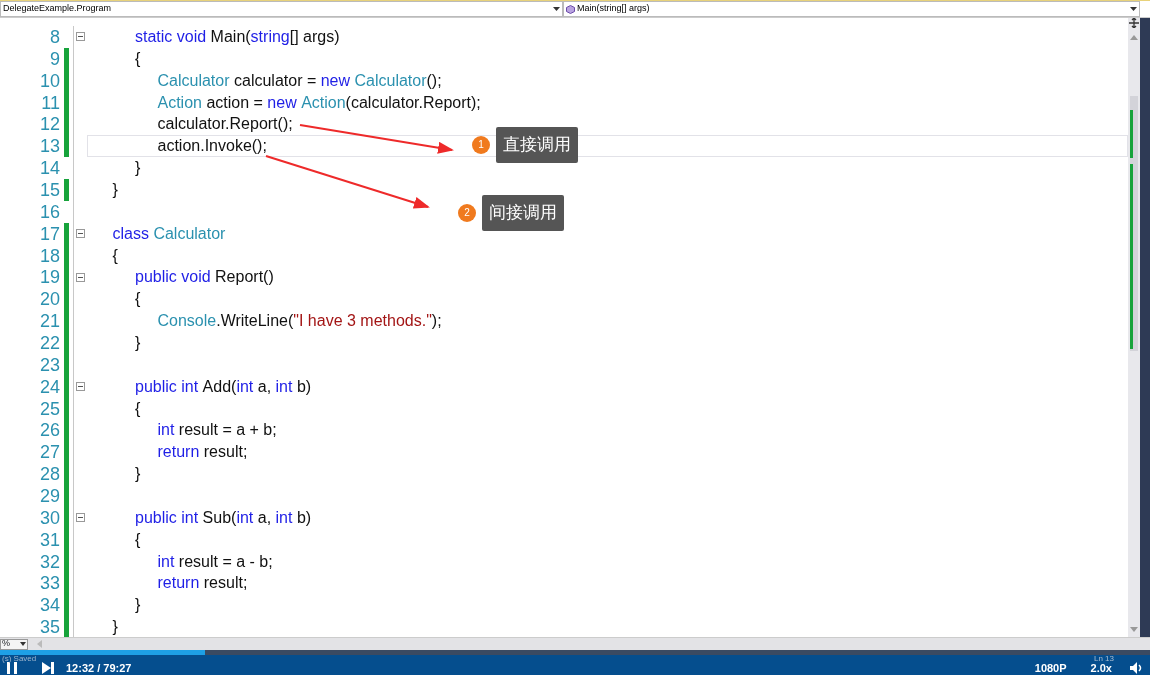 This screenshot has height=675, width=1150. I want to click on volume-icon, so click(1137, 668).